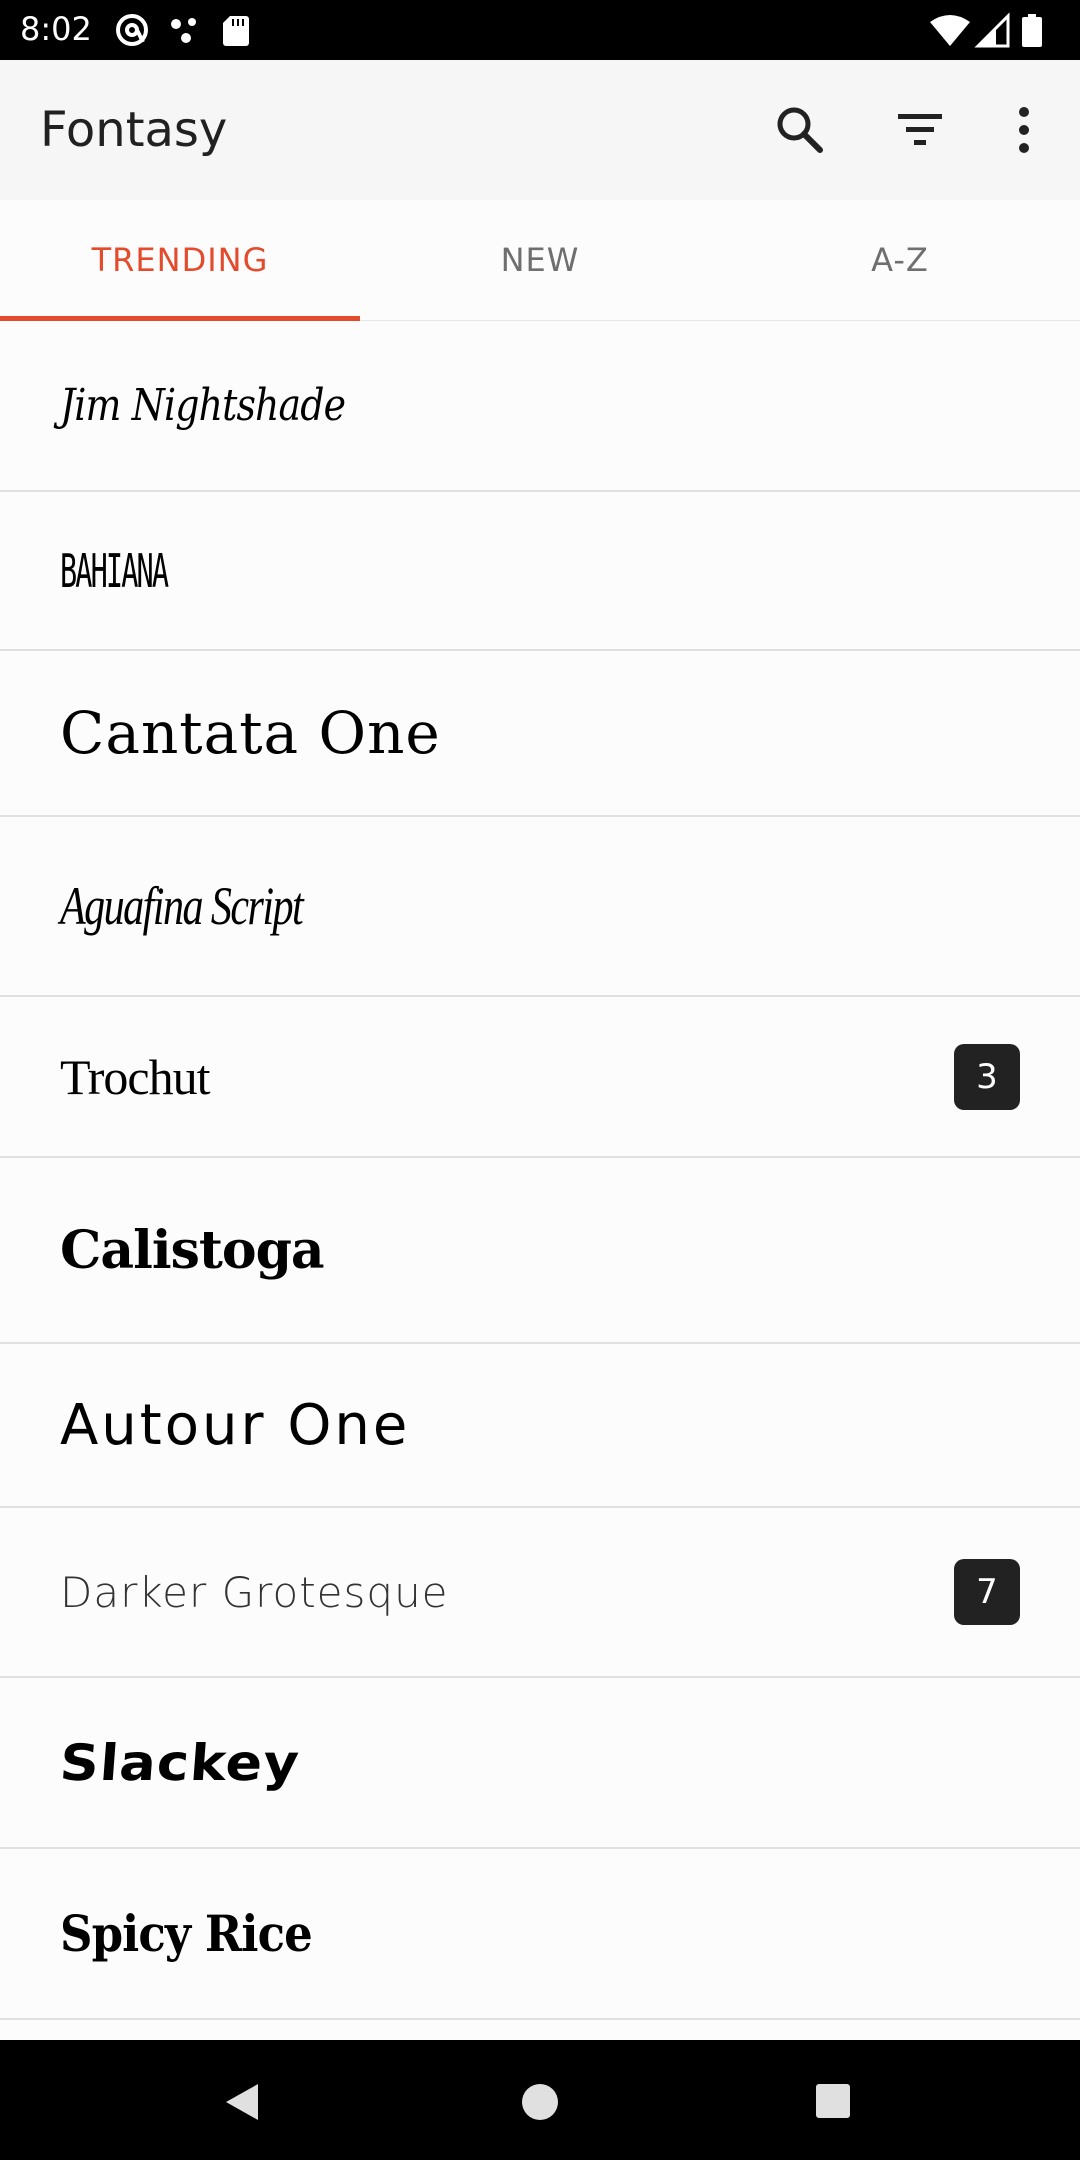  I want to click on status-right-icons, so click(986, 30).